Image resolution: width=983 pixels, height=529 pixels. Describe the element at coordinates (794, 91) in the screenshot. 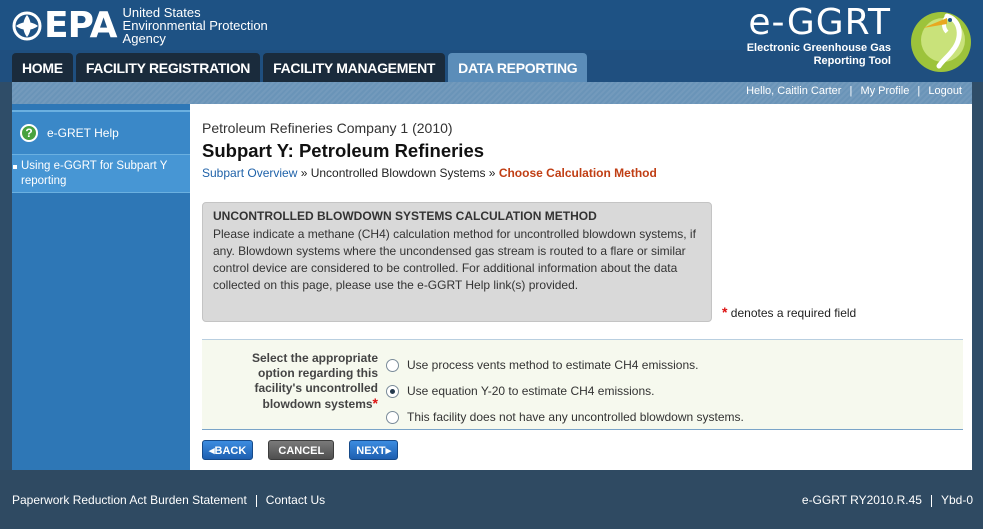

I see `user-greeting: Hello, Caitlin Carter` at that location.